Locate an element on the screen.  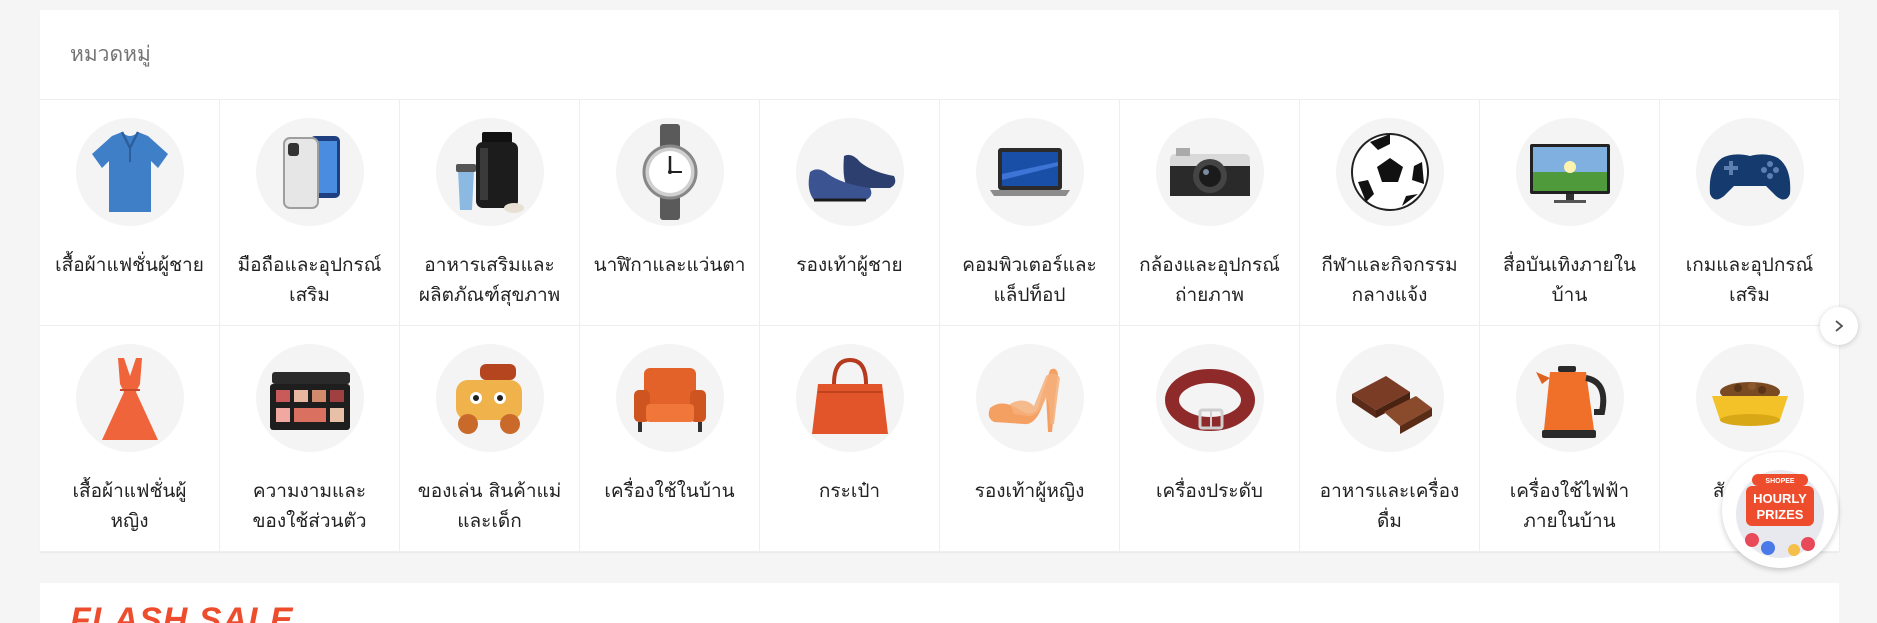
category-item-womens-clothes: เสื้อผ้าแฟชั่นผู้ หญิง is located at coordinates (130, 439).